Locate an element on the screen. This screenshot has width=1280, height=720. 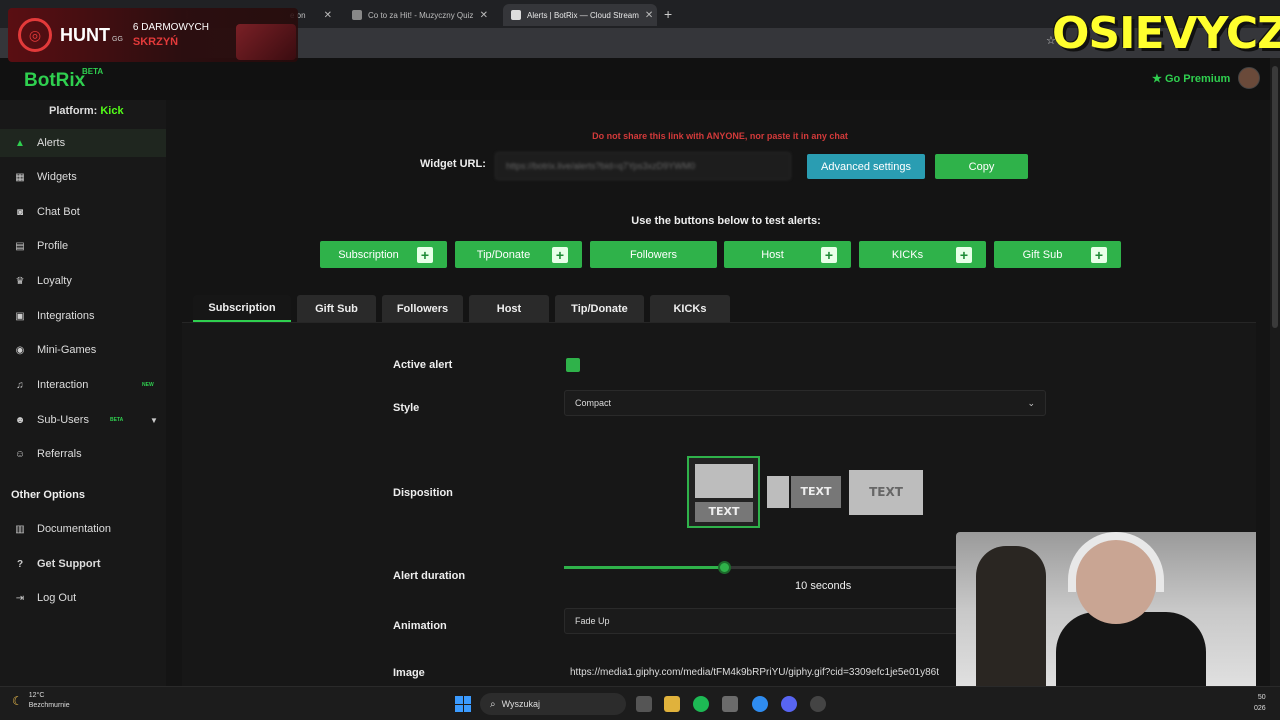
app-icon is located at coordinates (818, 704).